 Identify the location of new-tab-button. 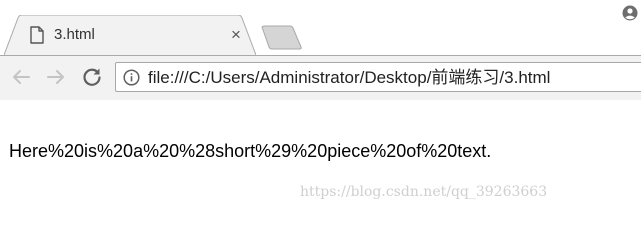
(281, 37).